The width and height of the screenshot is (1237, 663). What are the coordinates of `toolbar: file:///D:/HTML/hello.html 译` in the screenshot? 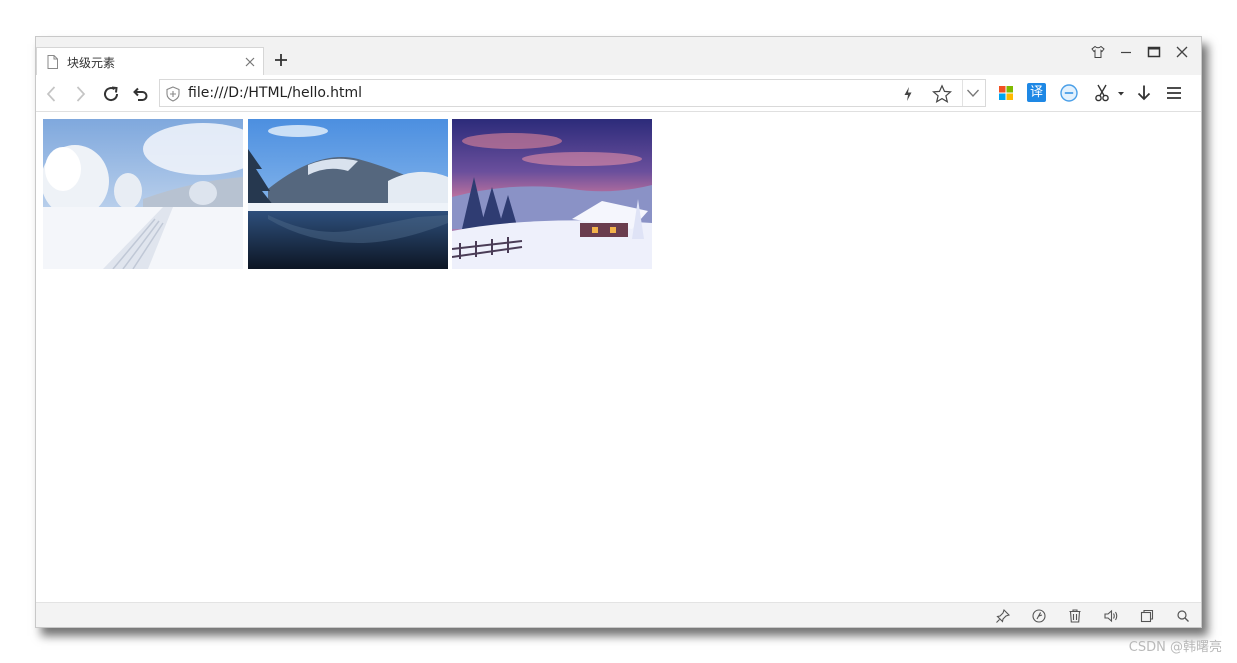 It's located at (618, 93).